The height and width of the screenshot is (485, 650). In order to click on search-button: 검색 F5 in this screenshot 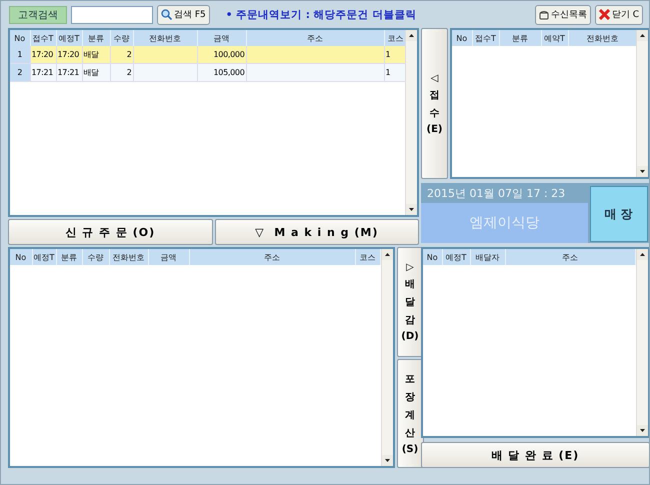, I will do `click(183, 14)`.